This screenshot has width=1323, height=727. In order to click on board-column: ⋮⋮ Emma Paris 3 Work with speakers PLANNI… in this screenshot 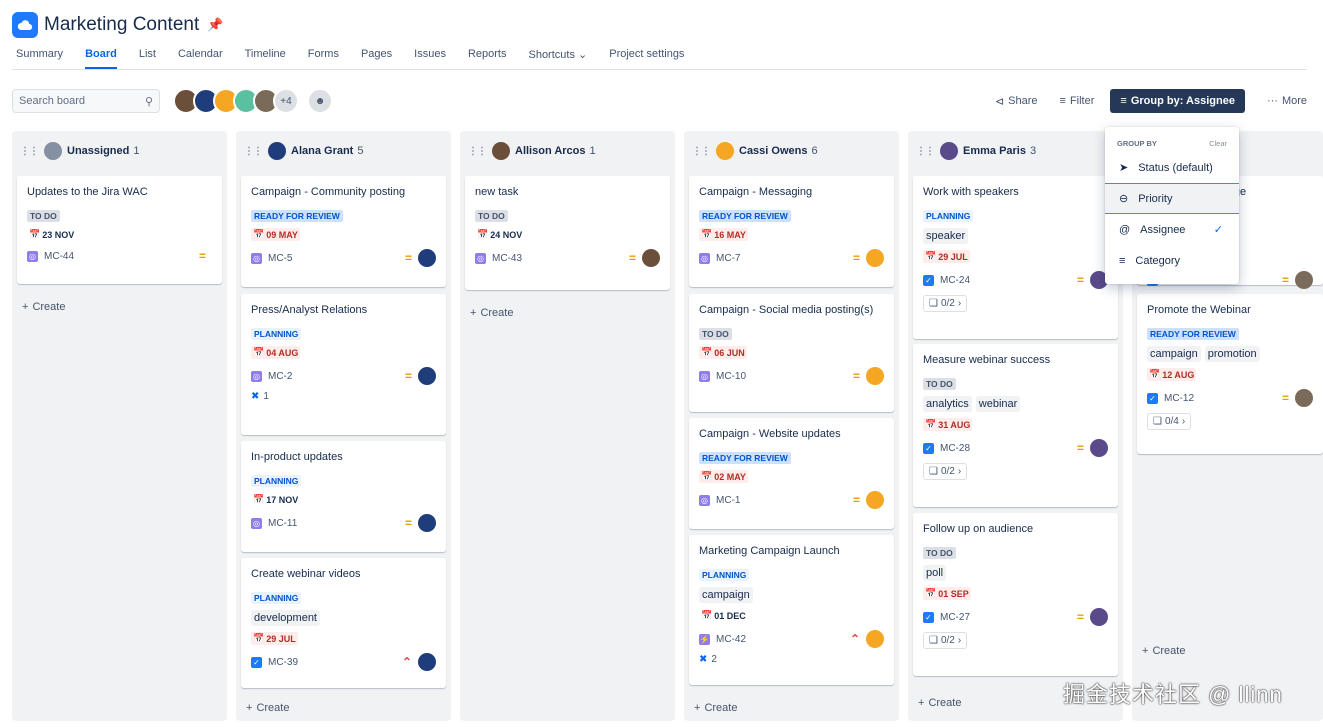, I will do `click(1015, 426)`.